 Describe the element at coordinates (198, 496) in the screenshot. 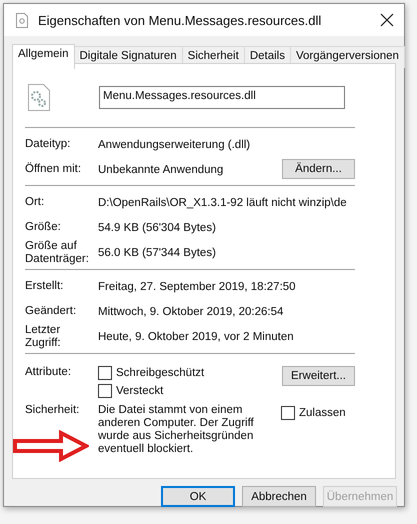

I see `dialog-button: OK` at that location.